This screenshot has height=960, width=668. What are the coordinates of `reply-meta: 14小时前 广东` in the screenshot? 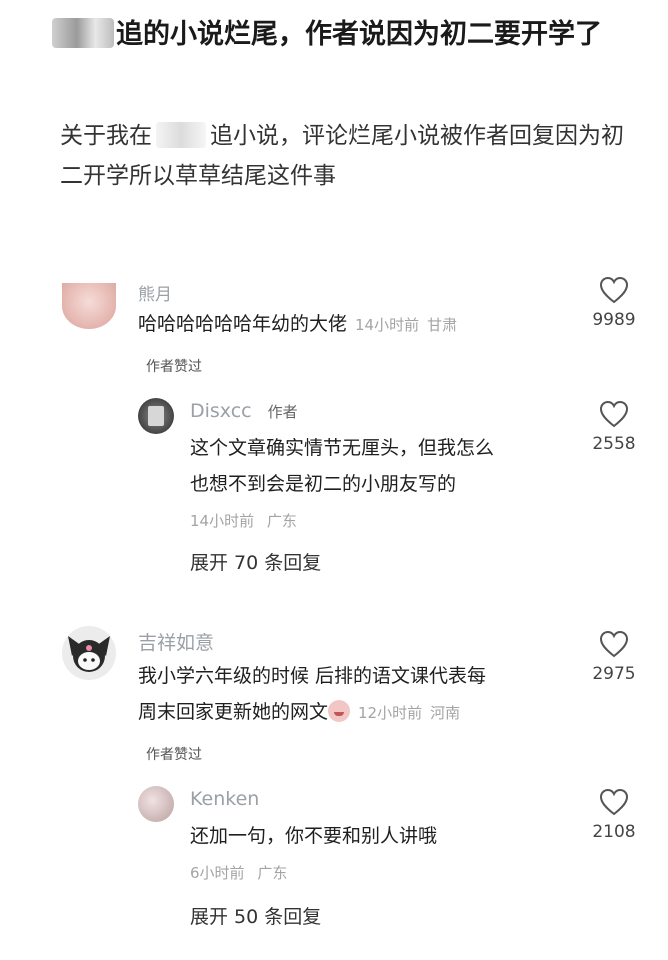 It's located at (243, 520).